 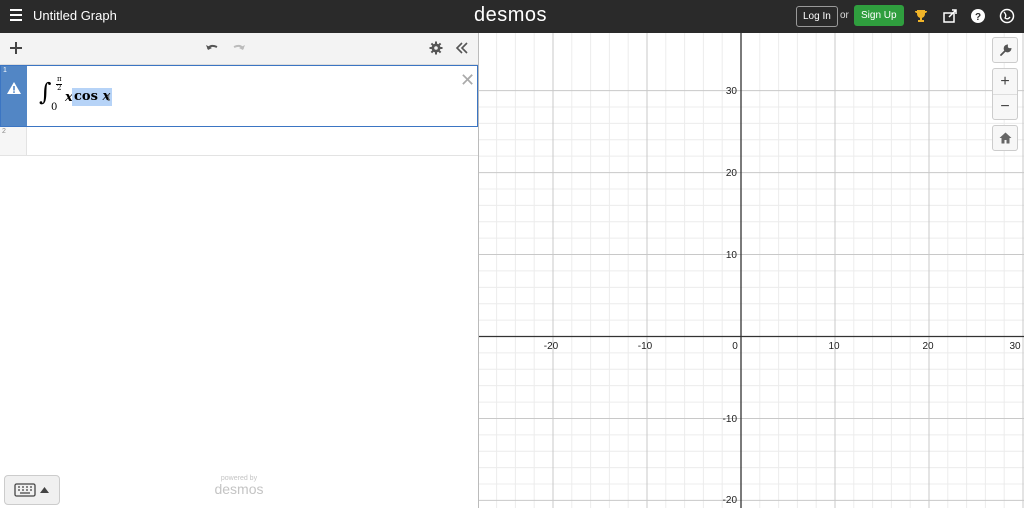 I want to click on math-input: ∫ 0 π 2 x cos x I, so click(x=84, y=95).